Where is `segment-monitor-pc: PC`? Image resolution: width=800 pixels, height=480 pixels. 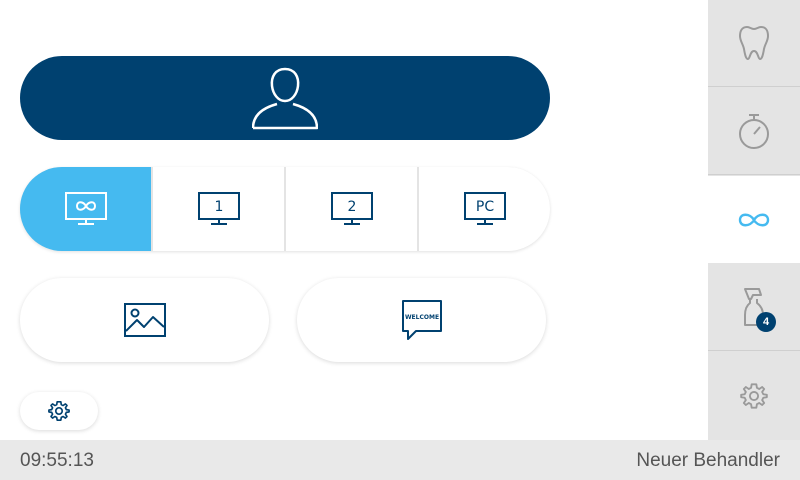 segment-monitor-pc: PC is located at coordinates (484, 209).